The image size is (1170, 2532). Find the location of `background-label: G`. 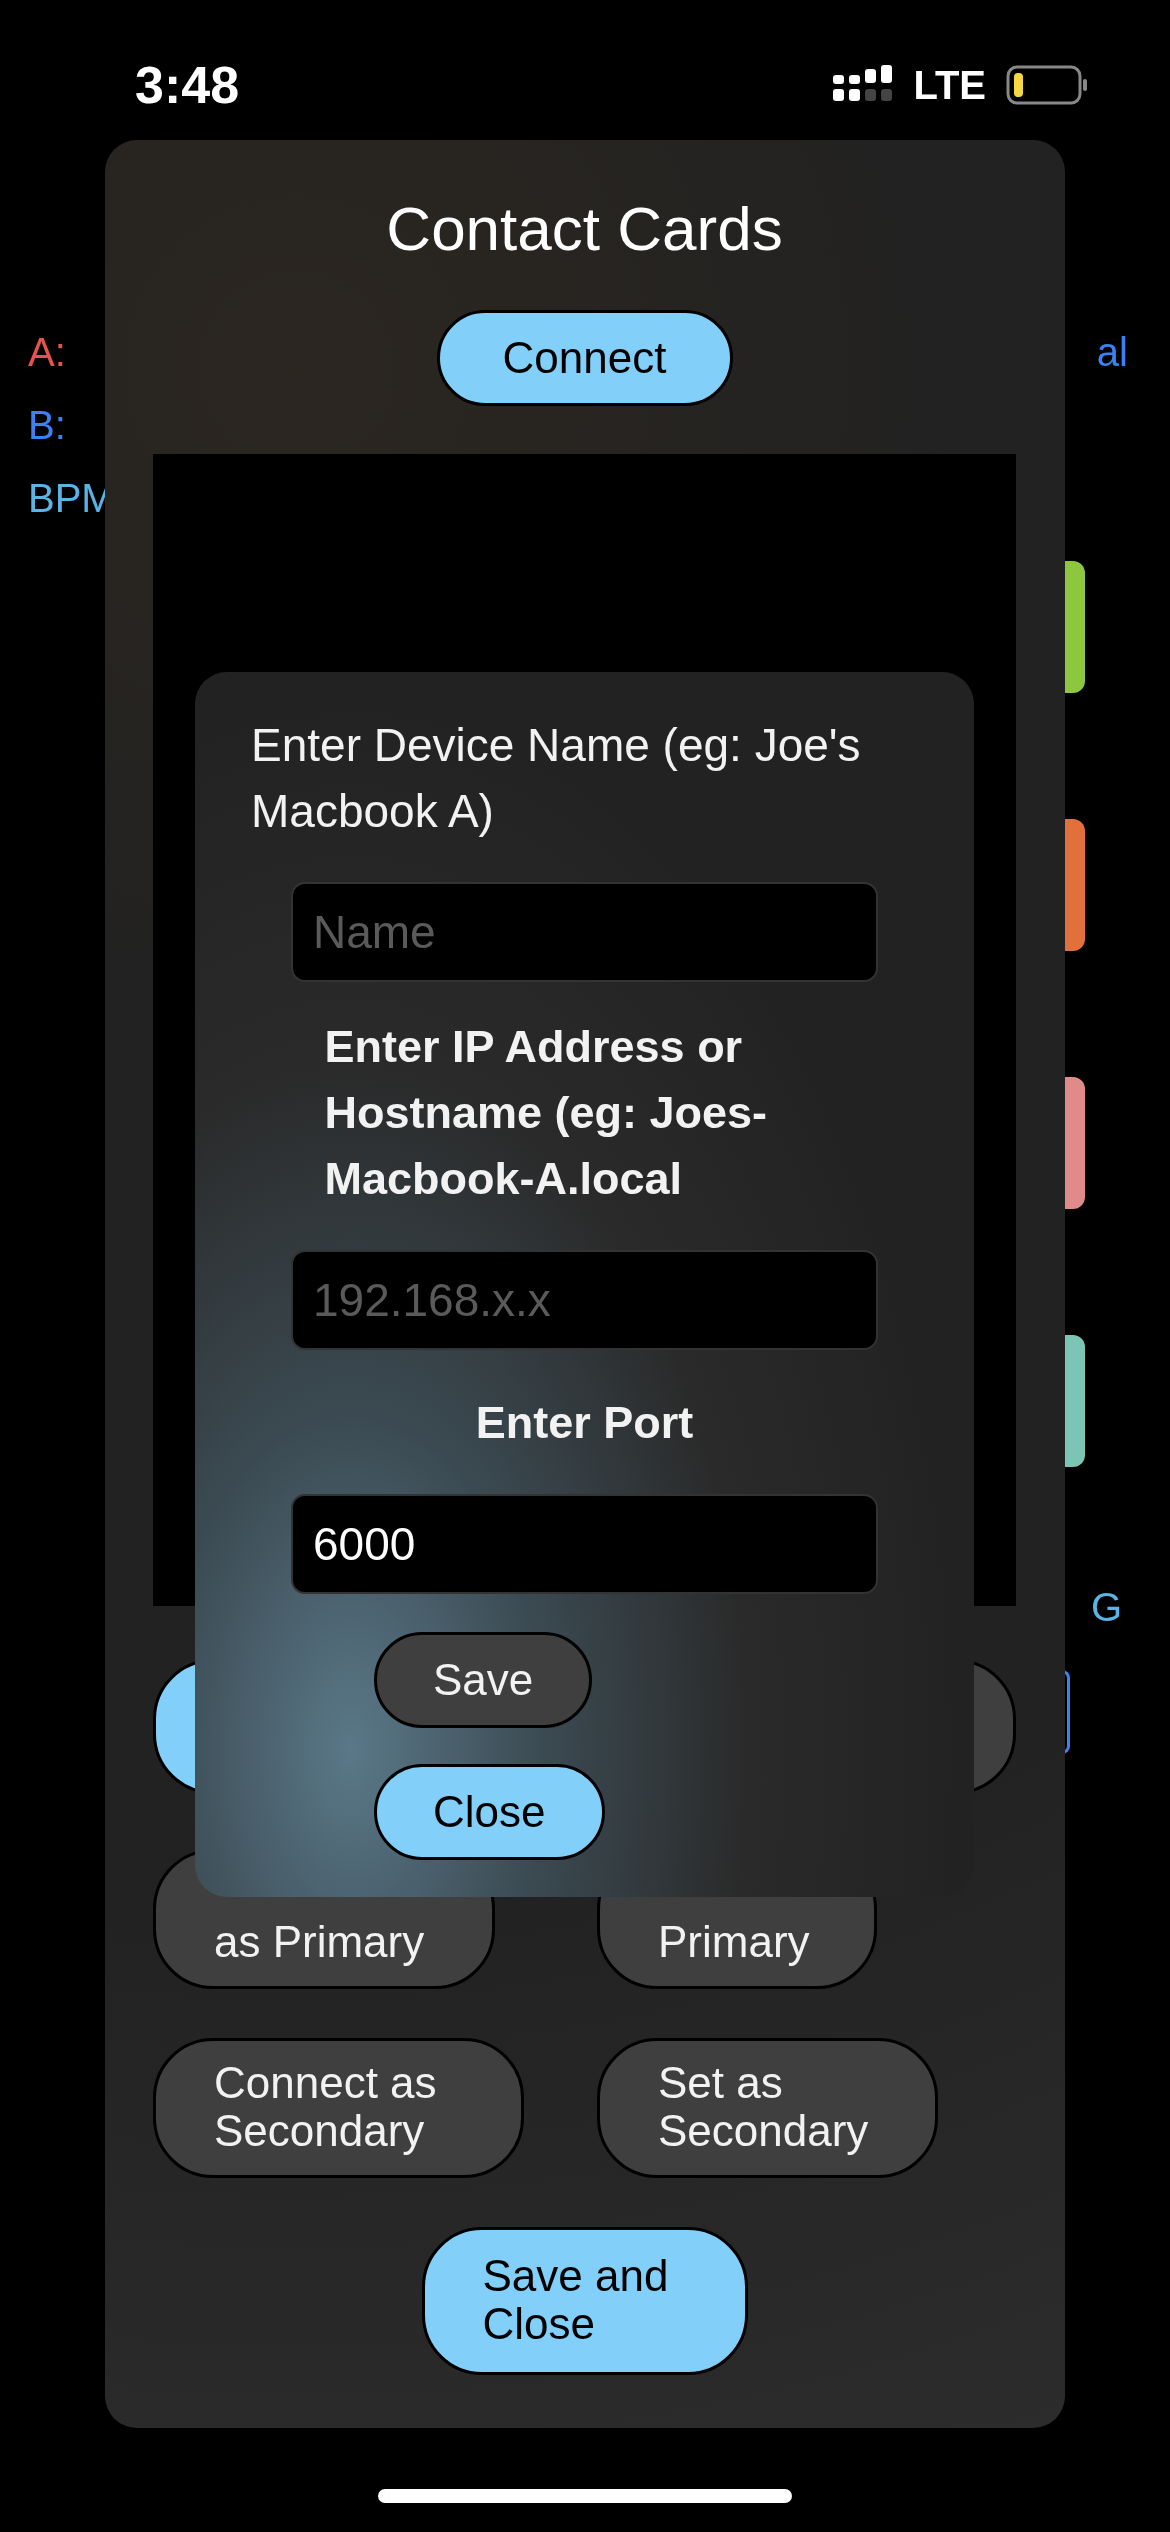

background-label: G is located at coordinates (1106, 1607).